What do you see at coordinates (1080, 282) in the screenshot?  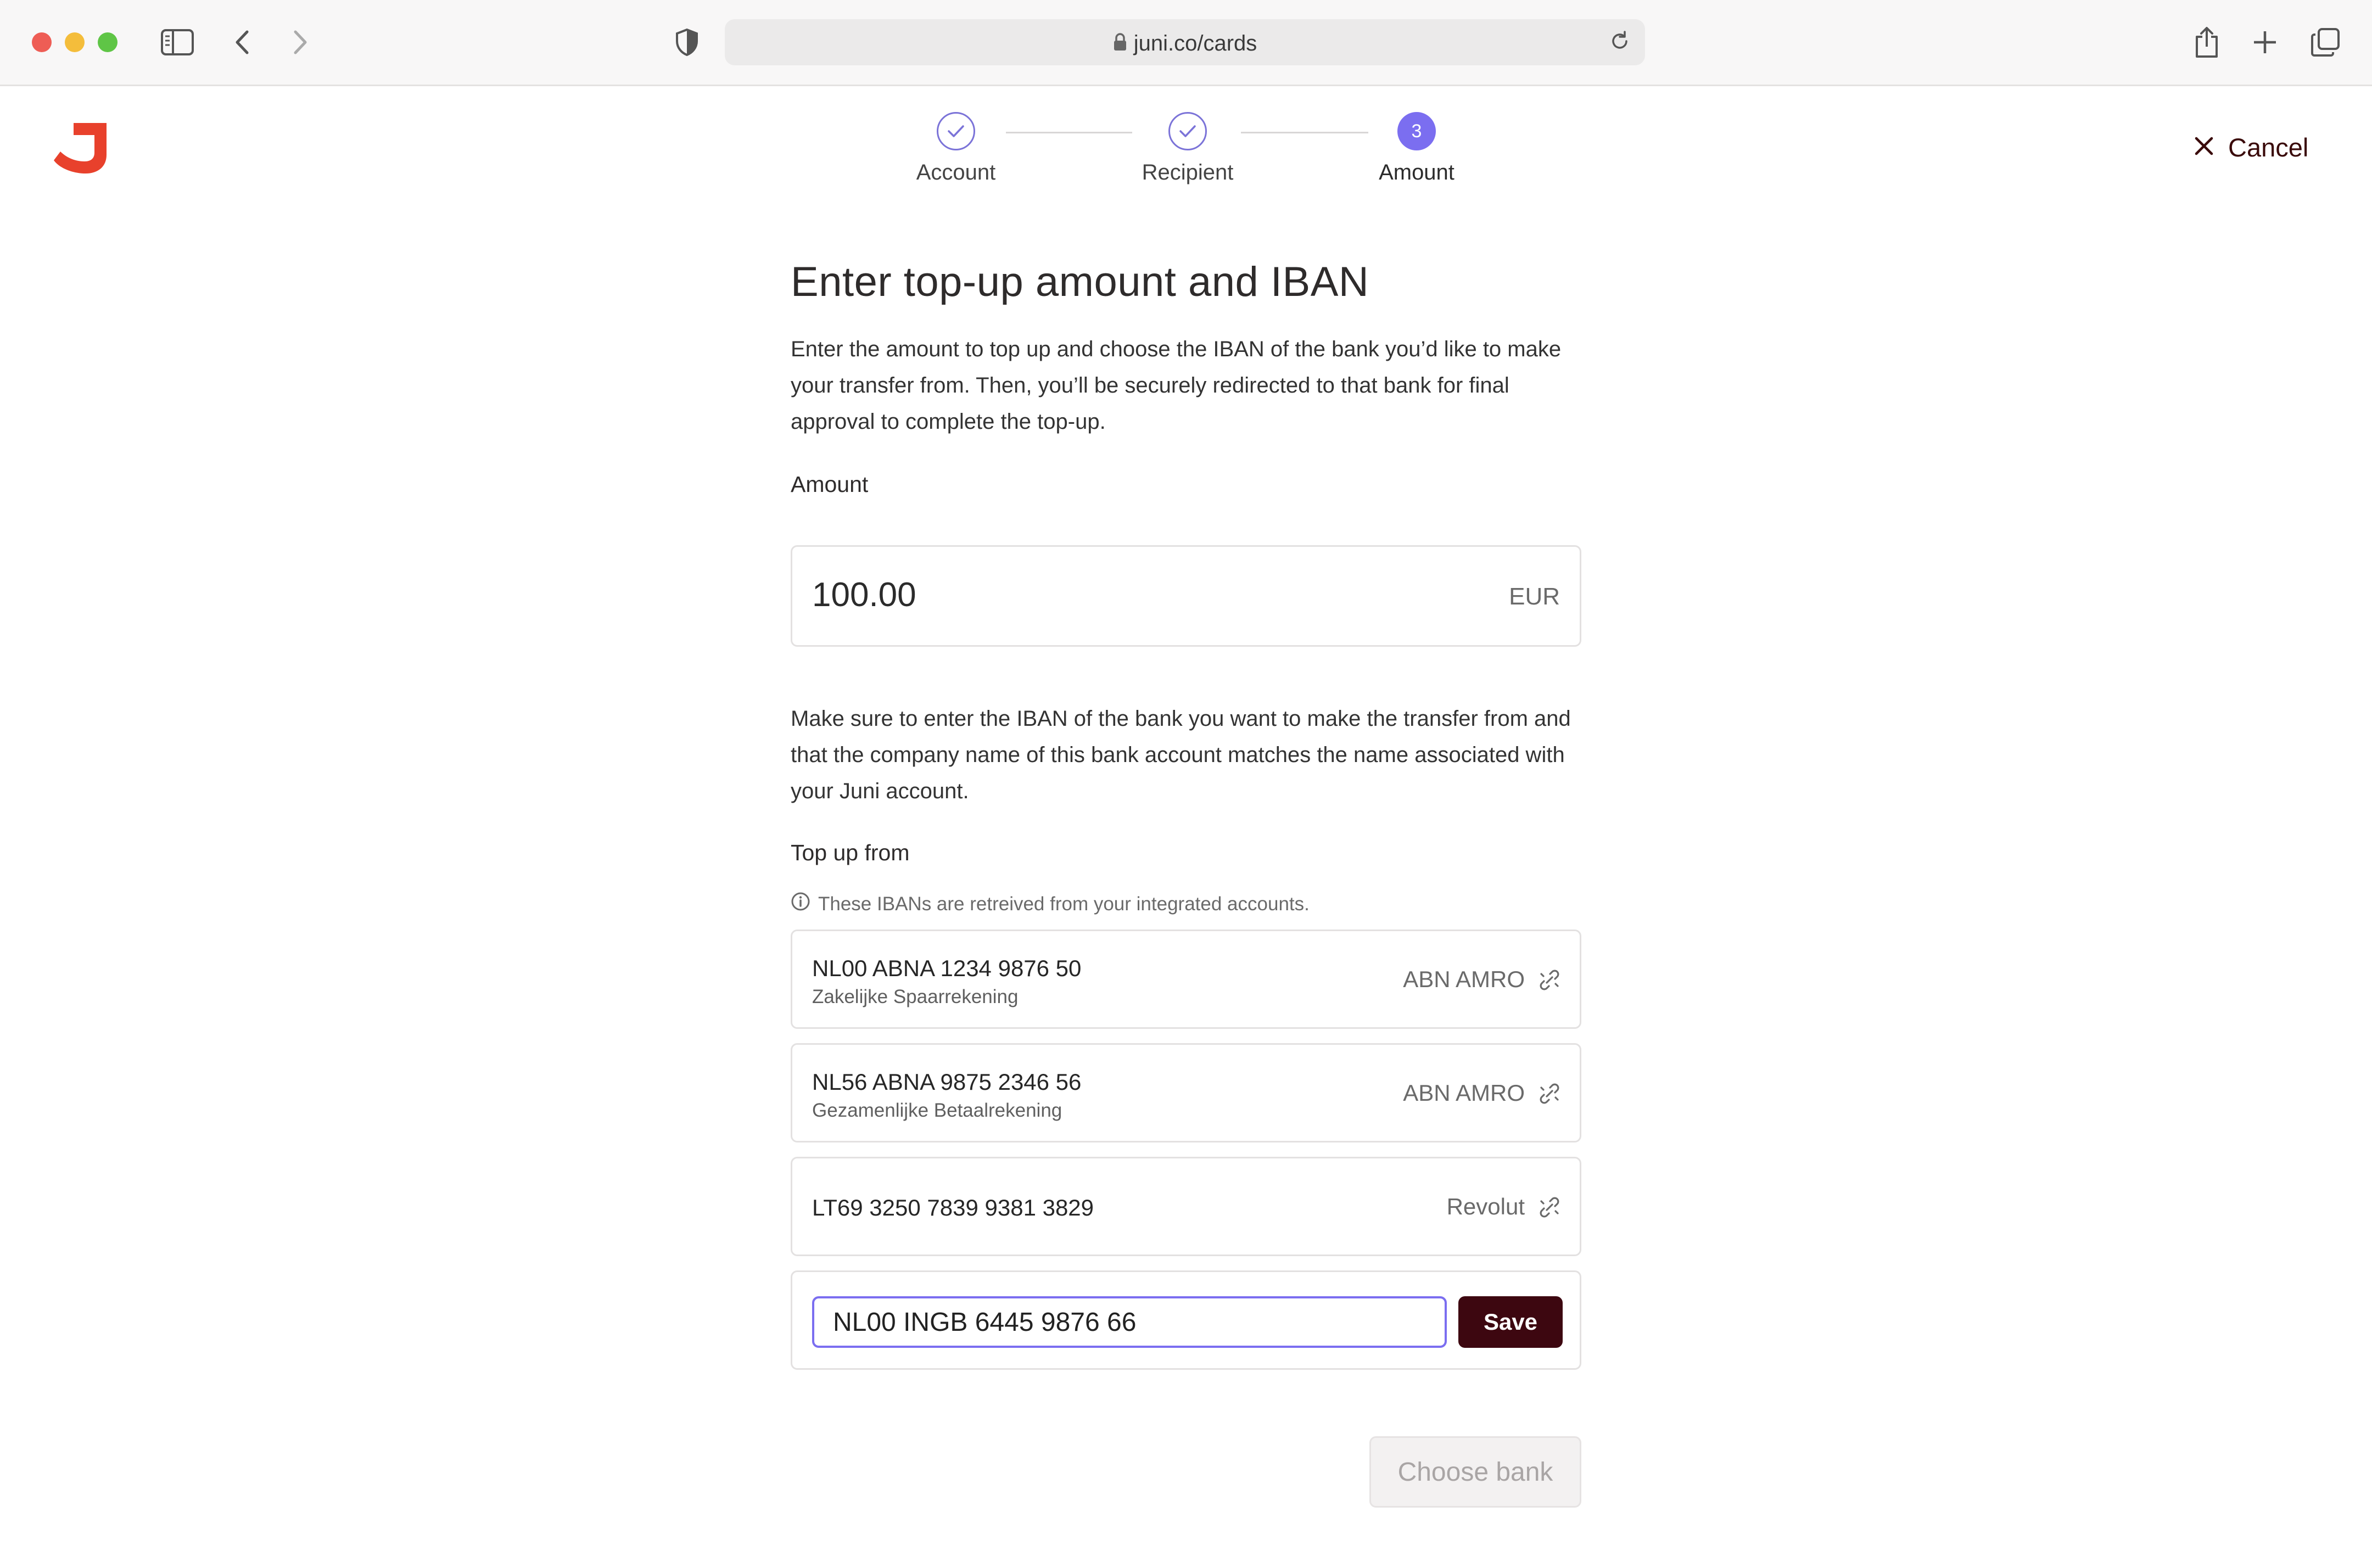 I see `page-title: Enter top-up amount and IBAN` at bounding box center [1080, 282].